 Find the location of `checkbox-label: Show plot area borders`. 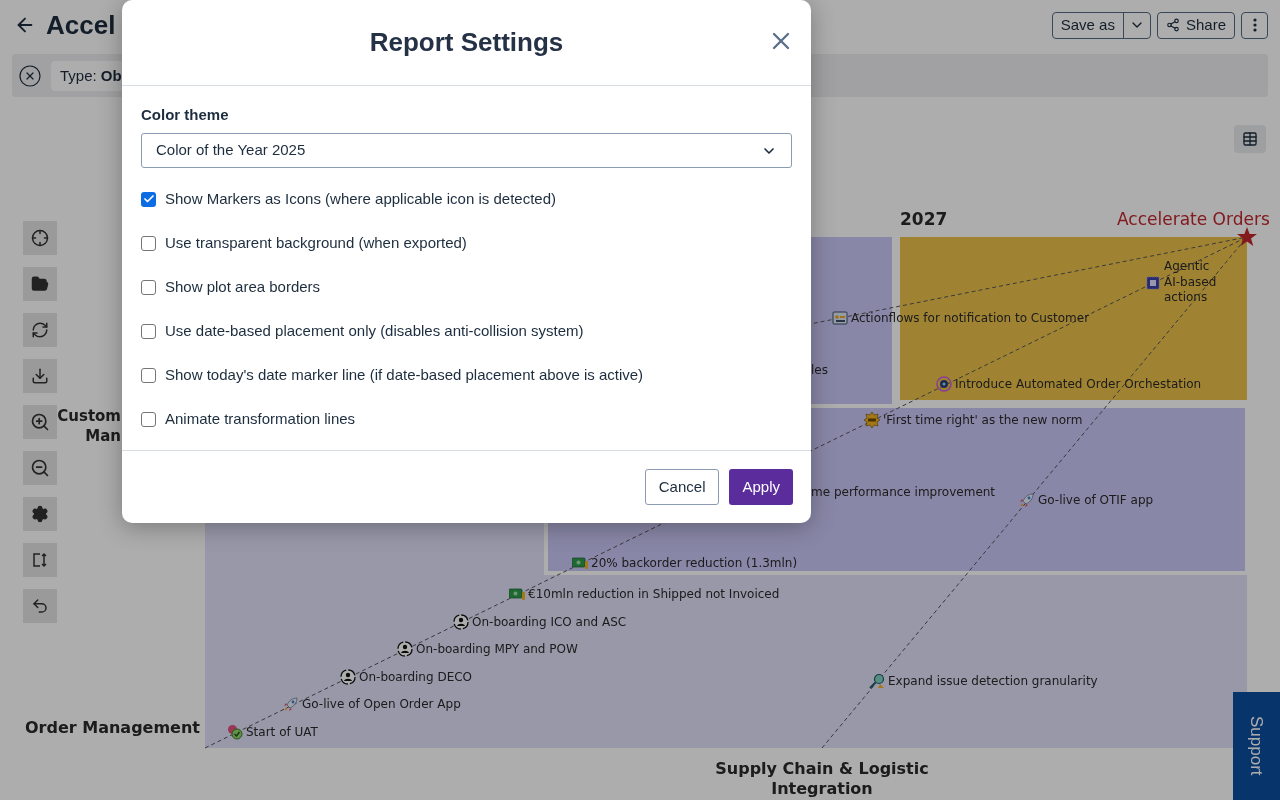

checkbox-label: Show plot area borders is located at coordinates (243, 286).